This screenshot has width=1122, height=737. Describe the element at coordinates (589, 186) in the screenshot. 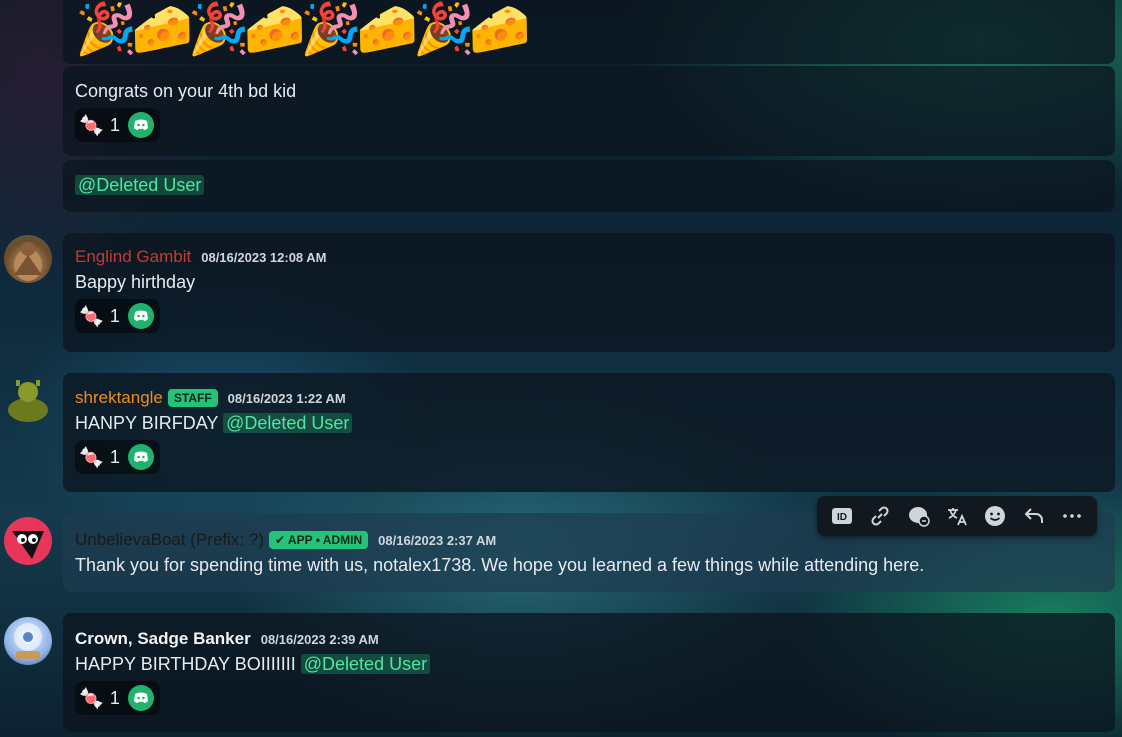

I see `message-mention: @Deleted User` at that location.